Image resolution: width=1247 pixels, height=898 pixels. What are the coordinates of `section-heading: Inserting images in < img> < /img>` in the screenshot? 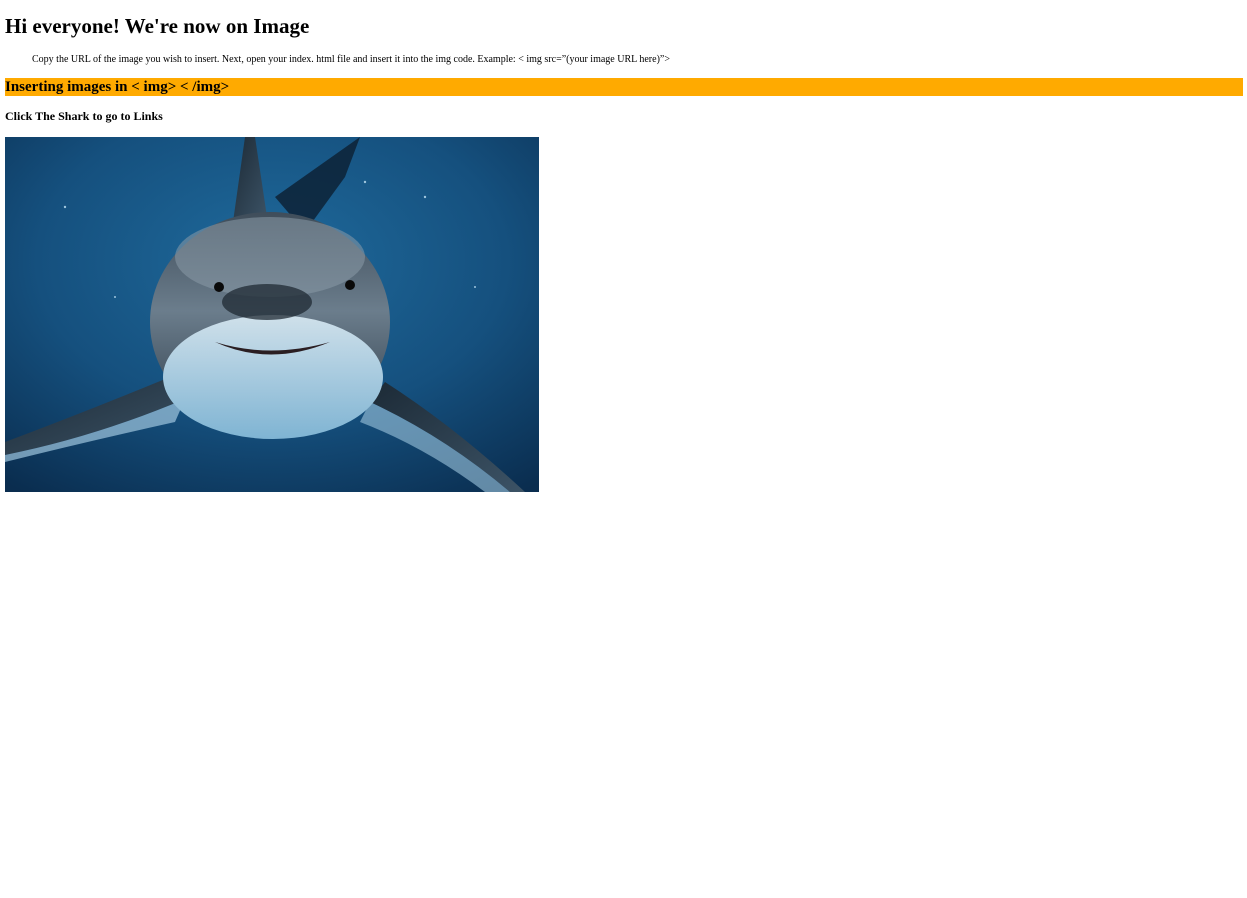 It's located at (624, 87).